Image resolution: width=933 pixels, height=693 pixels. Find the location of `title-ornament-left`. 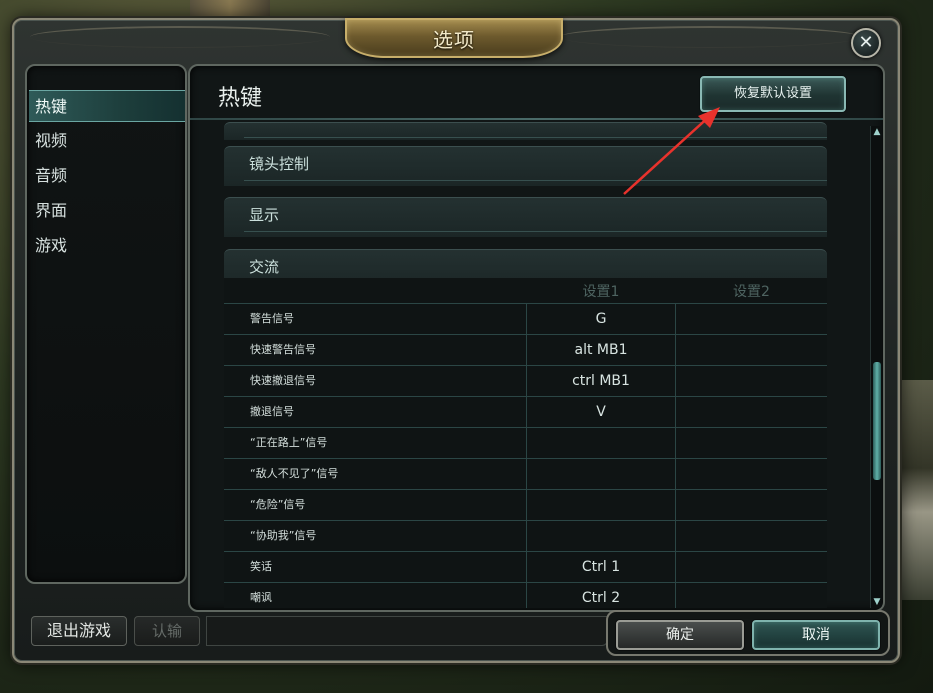

title-ornament-left is located at coordinates (180, 37).